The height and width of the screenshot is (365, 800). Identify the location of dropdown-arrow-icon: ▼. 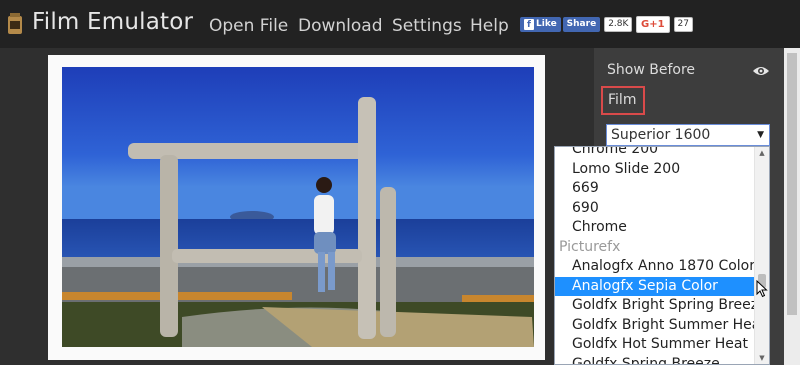
(760, 135).